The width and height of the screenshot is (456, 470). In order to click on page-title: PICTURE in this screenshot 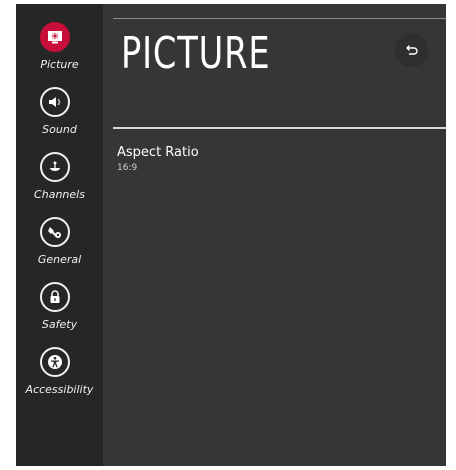, I will do `click(196, 53)`.